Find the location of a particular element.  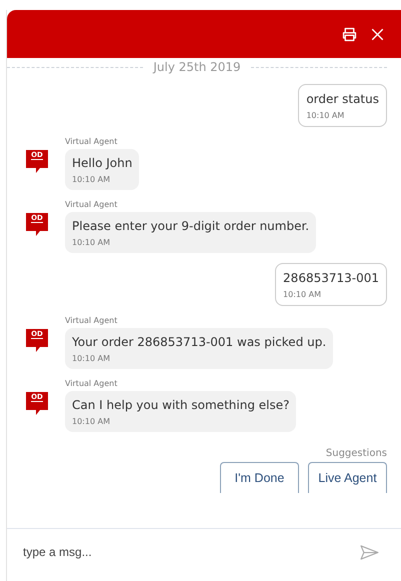

suggestion-button: Live Agent is located at coordinates (347, 477).